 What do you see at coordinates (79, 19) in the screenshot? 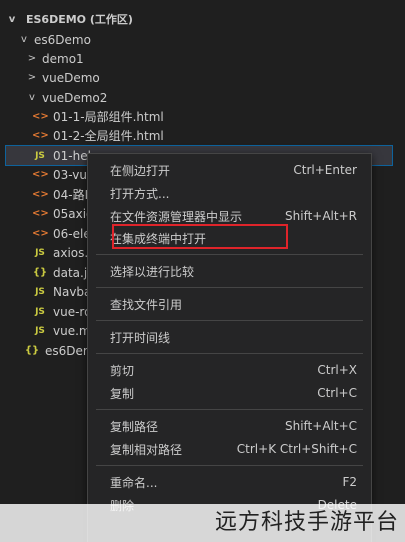
I see `workspace-title: ES6DEMO (工作区)` at bounding box center [79, 19].